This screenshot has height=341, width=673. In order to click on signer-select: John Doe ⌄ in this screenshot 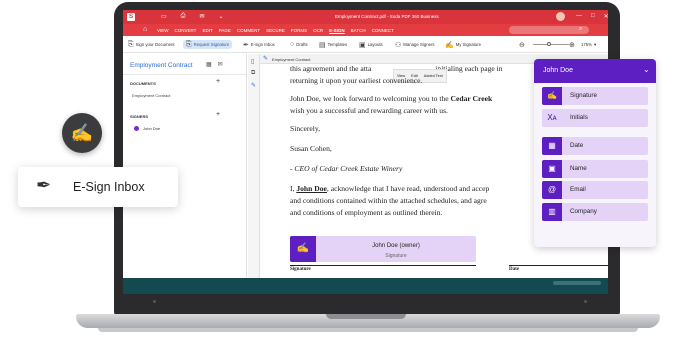, I will do `click(595, 71)`.